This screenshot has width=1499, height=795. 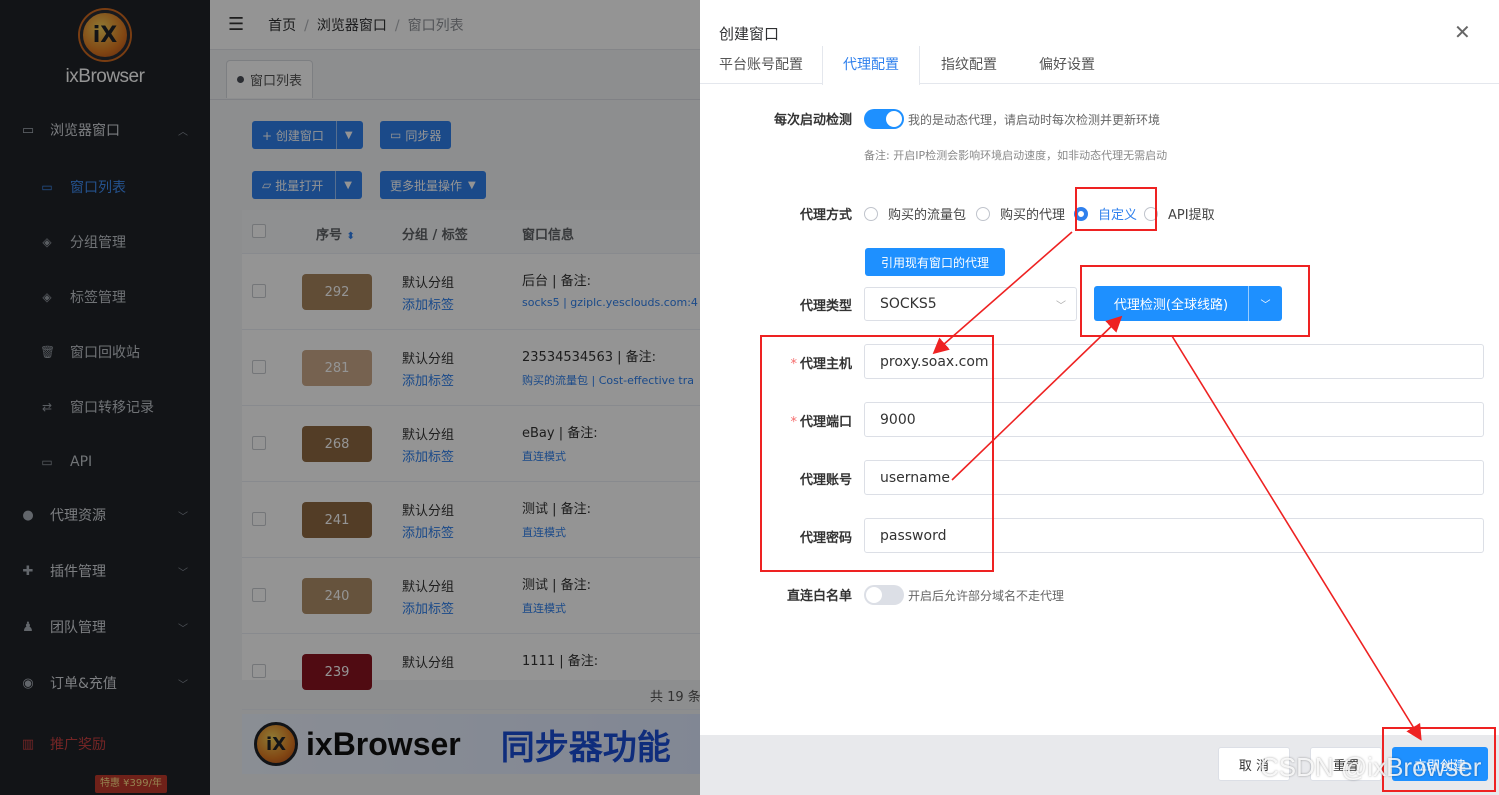 I want to click on arrow-check-to-create, so click(x=1296, y=538).